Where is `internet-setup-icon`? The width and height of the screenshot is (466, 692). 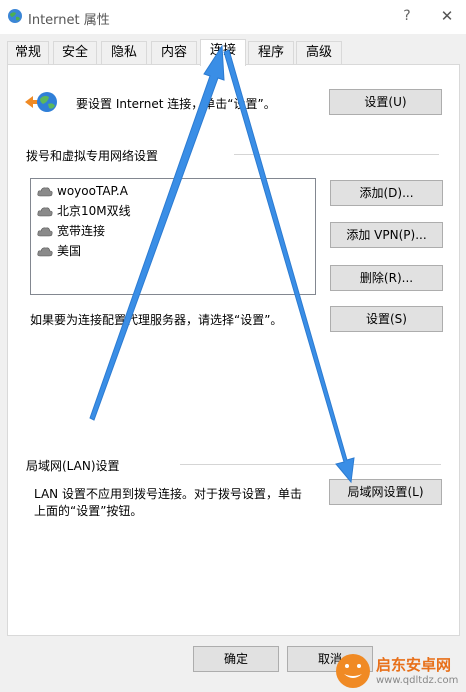
internet-setup-icon is located at coordinates (41, 102).